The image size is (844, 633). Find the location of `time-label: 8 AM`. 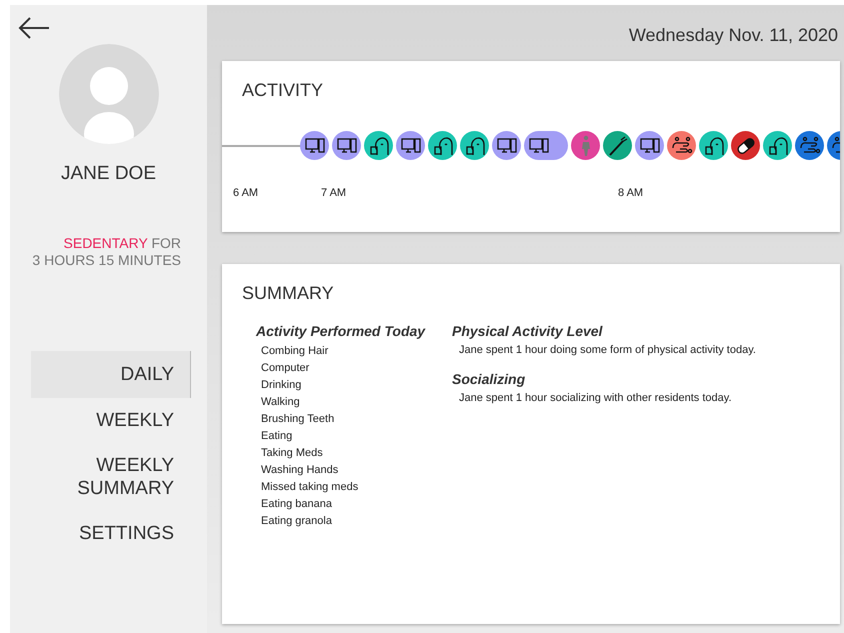

time-label: 8 AM is located at coordinates (631, 193).